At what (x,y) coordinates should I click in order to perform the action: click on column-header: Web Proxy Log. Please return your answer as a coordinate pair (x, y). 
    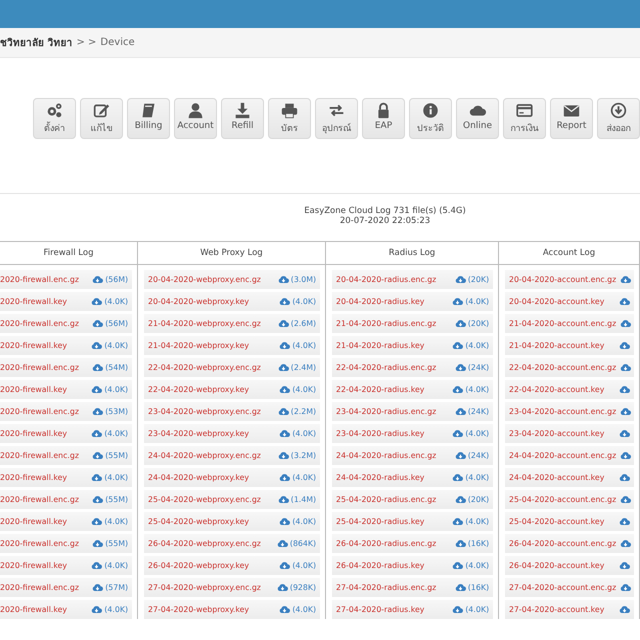
    Looking at the image, I should click on (231, 253).